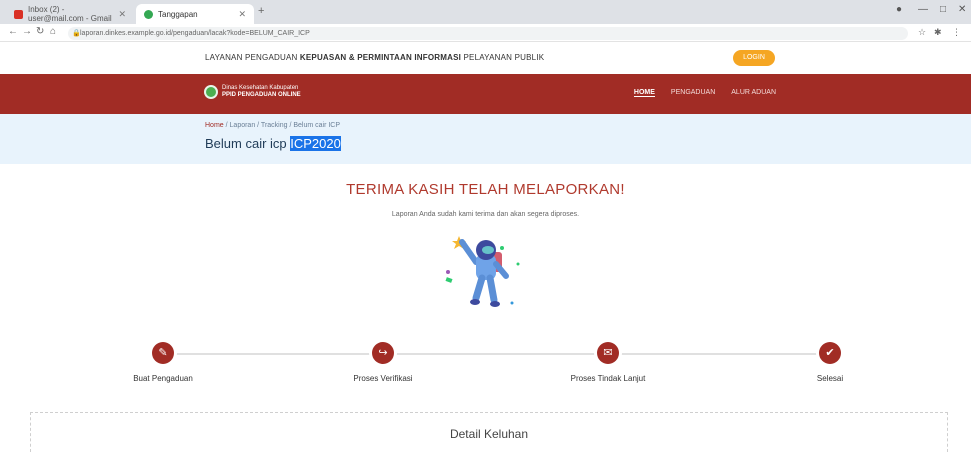  Describe the element at coordinates (485, 189) in the screenshot. I see `thanks-heading: TERIMA KASIH TELAH MELAPORKAN!` at that location.